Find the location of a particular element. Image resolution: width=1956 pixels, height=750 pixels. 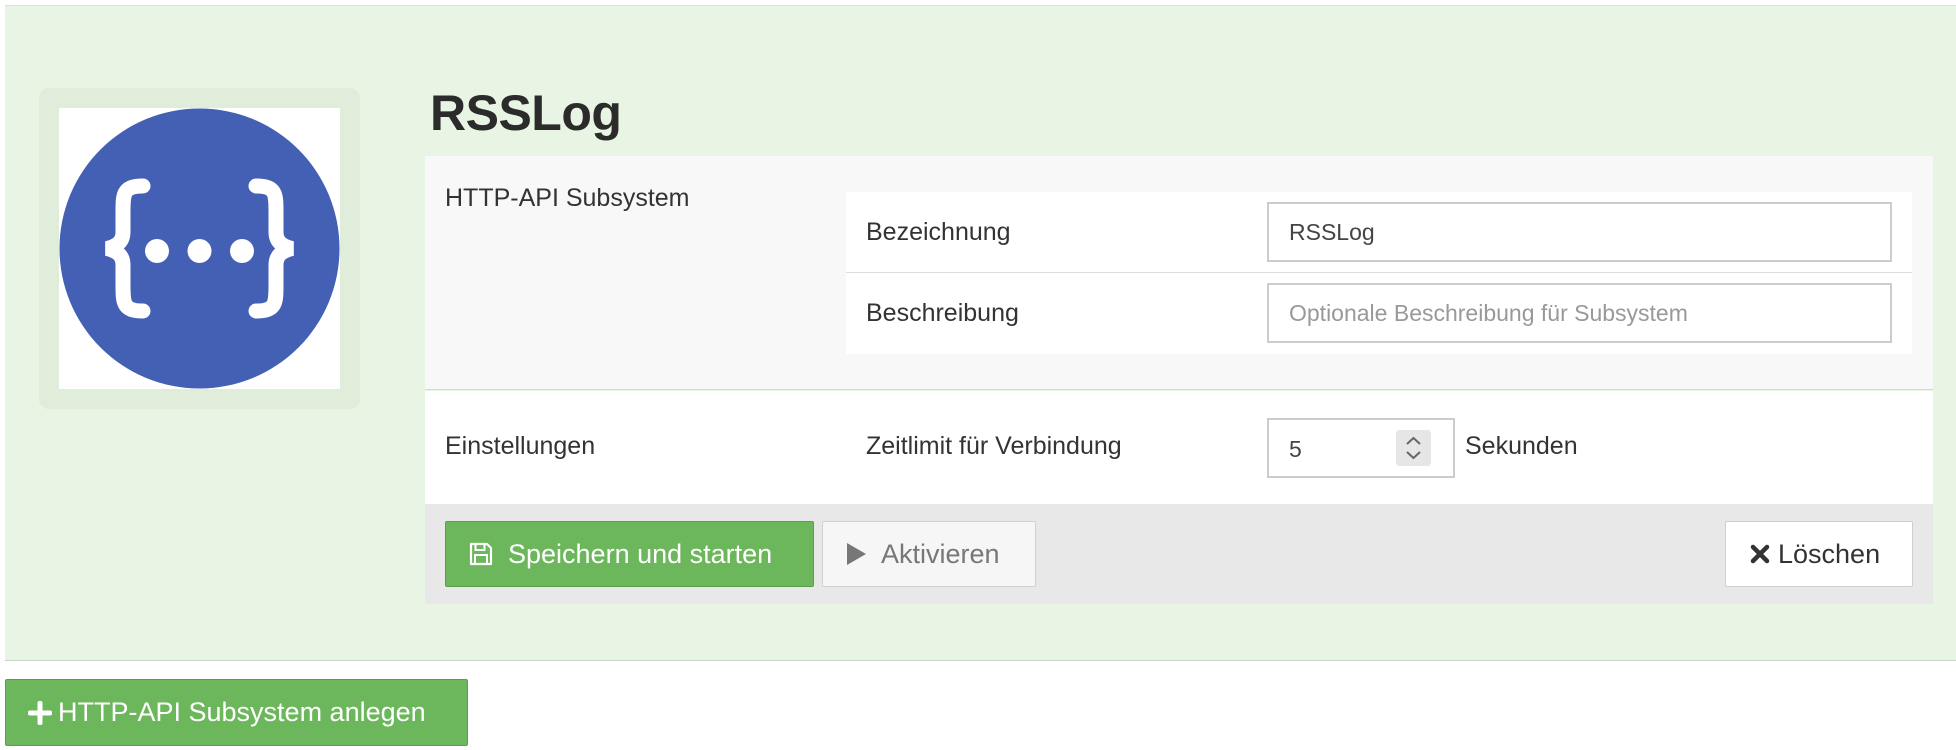

action-bar: Speichern und starten Aktivieren Löschen is located at coordinates (1179, 554).